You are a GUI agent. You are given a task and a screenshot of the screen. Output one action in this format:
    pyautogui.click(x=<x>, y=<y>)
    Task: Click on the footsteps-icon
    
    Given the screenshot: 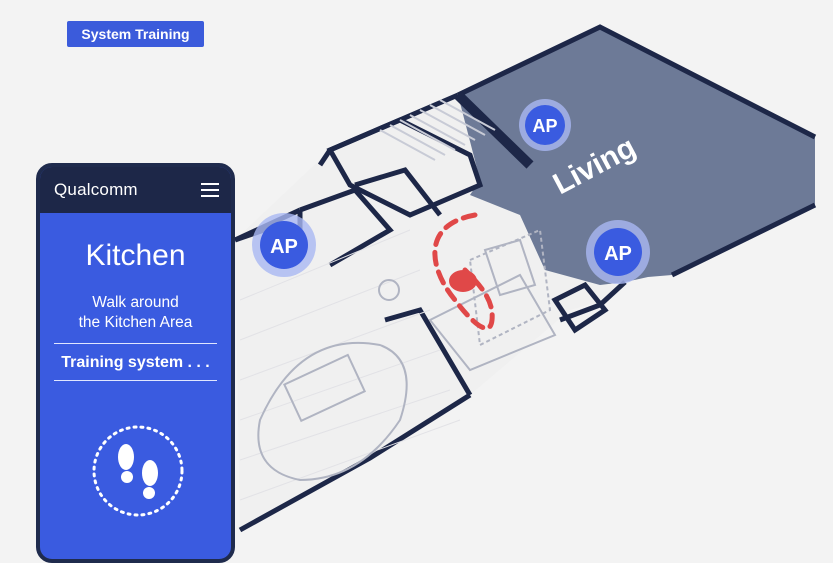 What is the action you would take?
    pyautogui.click(x=138, y=471)
    